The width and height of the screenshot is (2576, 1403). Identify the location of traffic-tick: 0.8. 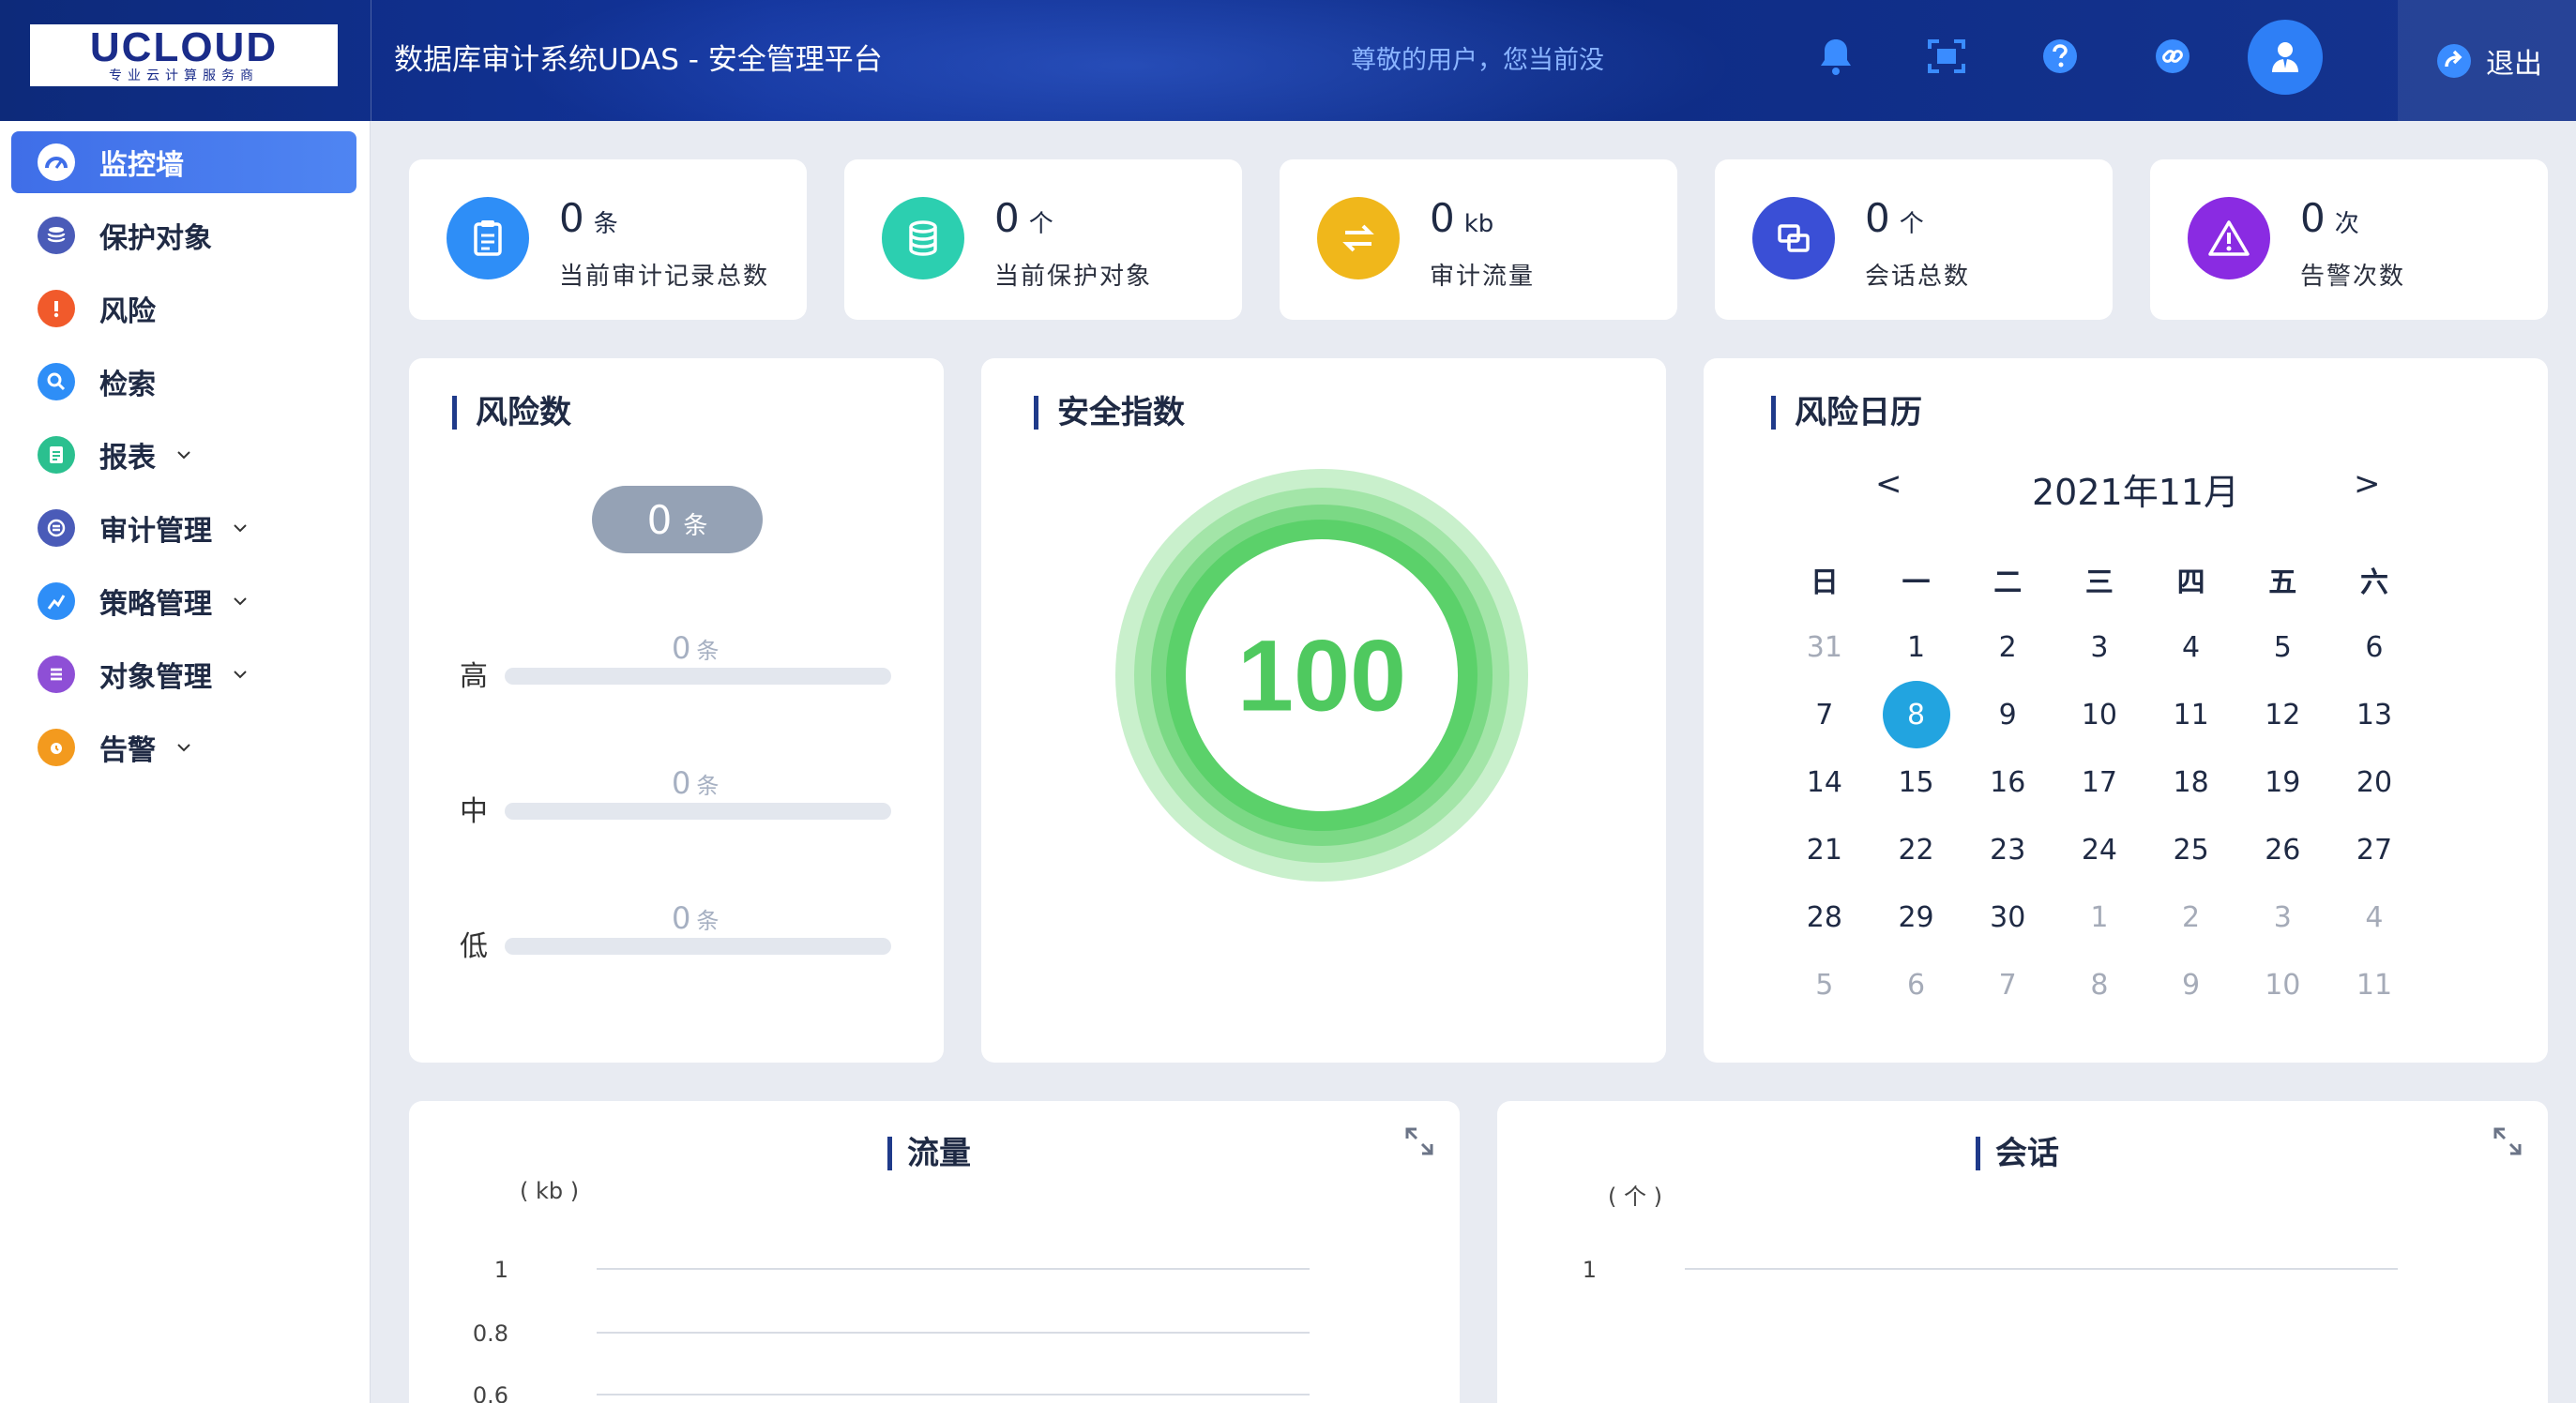
(490, 1334).